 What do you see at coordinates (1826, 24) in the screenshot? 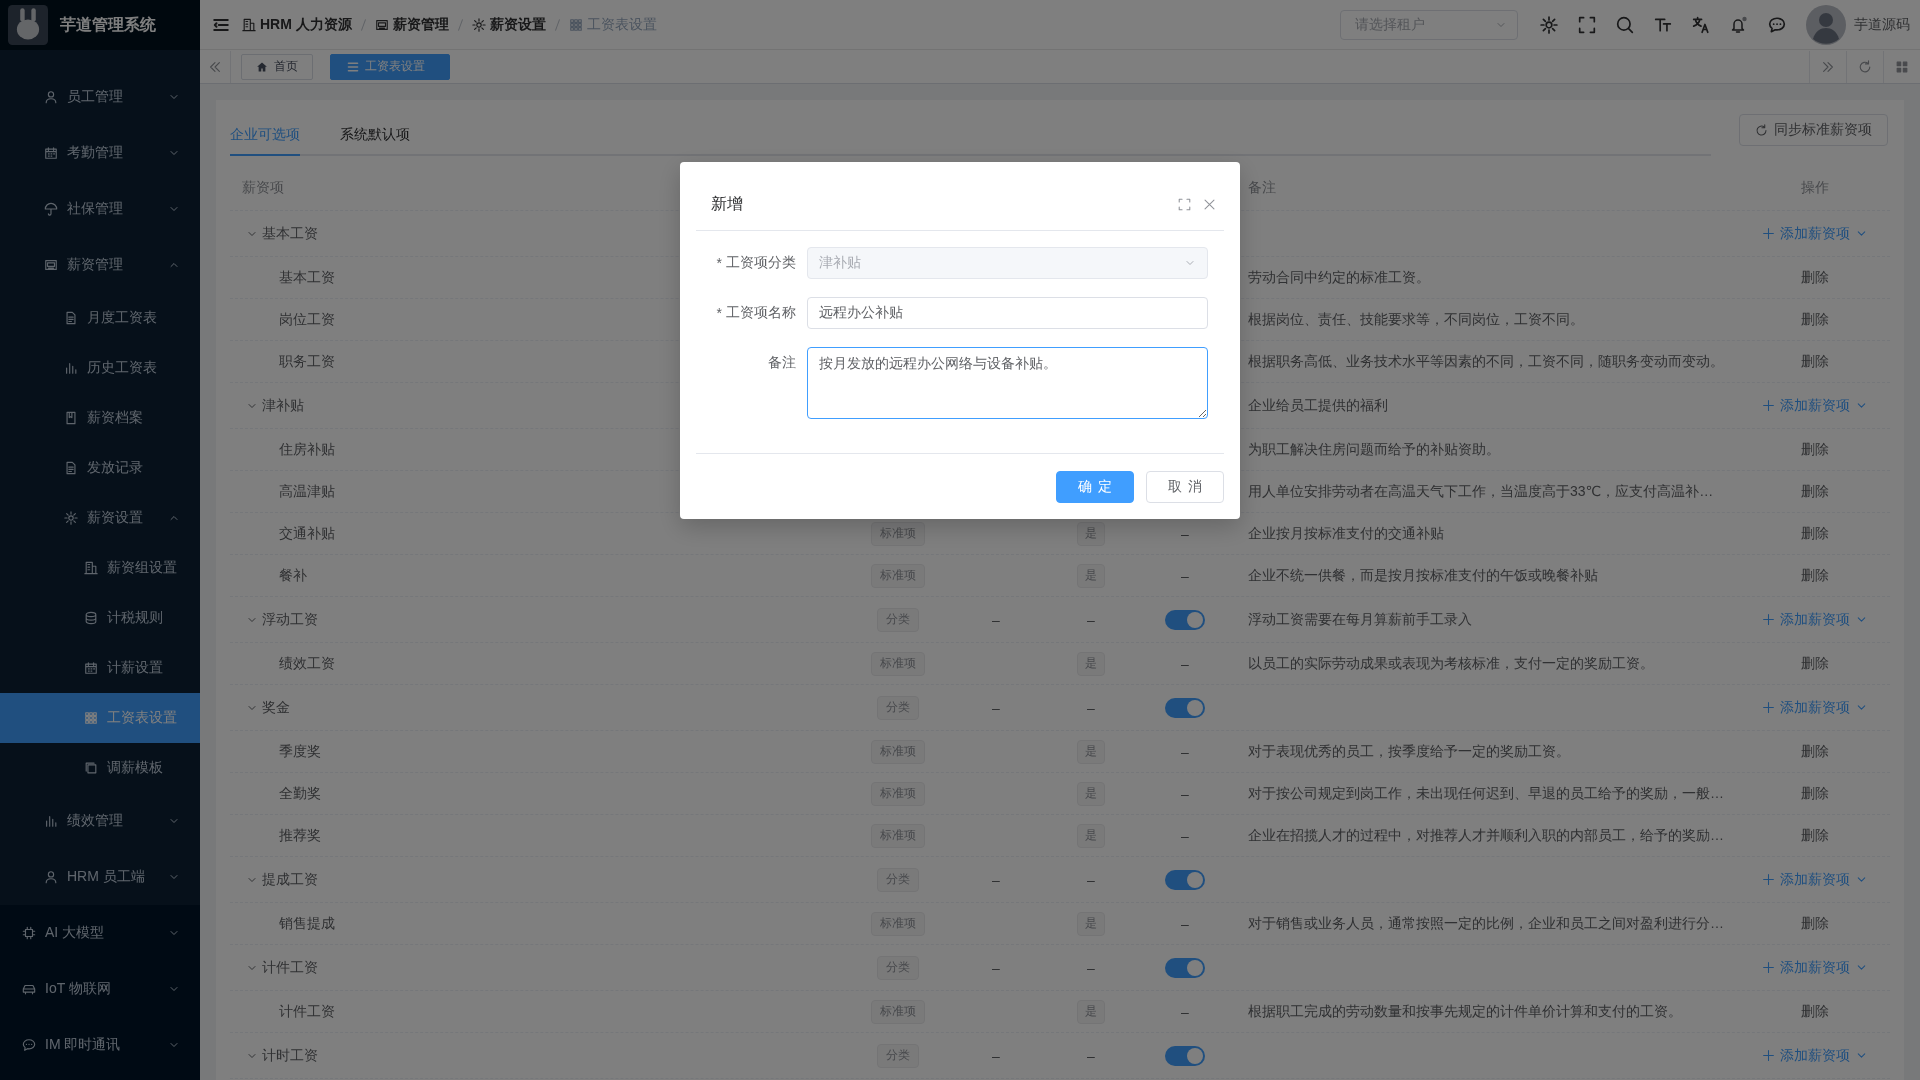
I see `avatar` at bounding box center [1826, 24].